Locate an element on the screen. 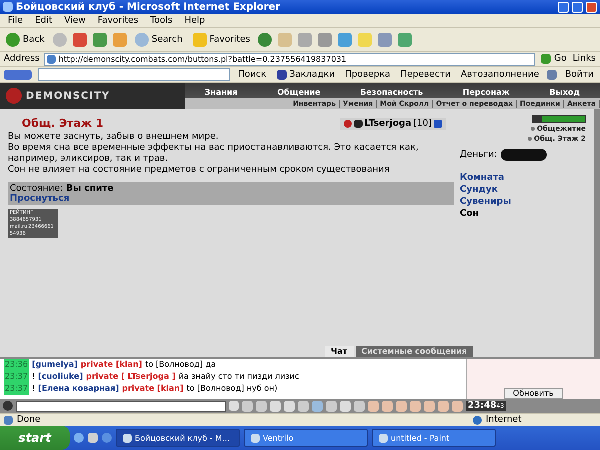 This screenshot has width=600, height=450. back-button: Back is located at coordinates (25, 39).